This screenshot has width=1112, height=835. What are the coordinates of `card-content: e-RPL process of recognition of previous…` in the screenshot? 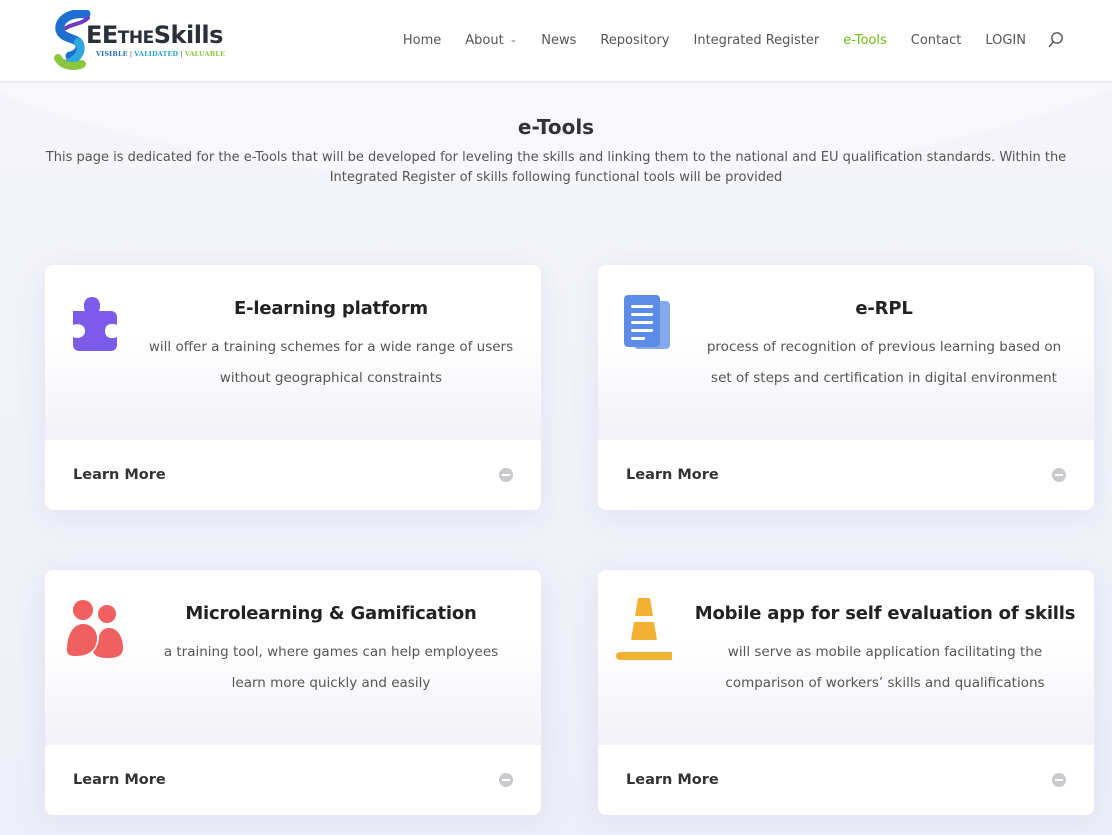 It's located at (884, 346).